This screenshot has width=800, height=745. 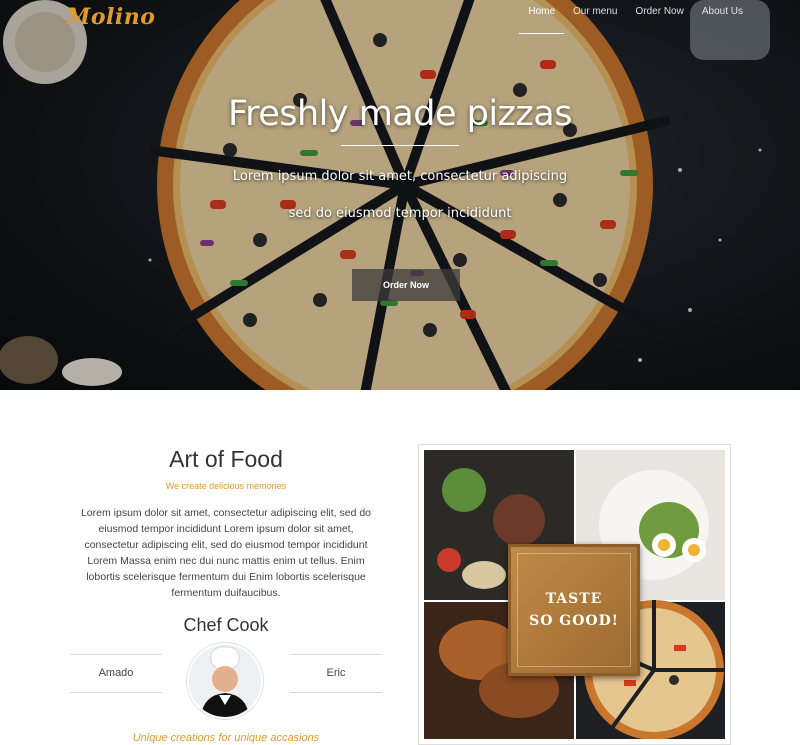 I want to click on promo-line2: SO GOOD!, so click(x=574, y=621).